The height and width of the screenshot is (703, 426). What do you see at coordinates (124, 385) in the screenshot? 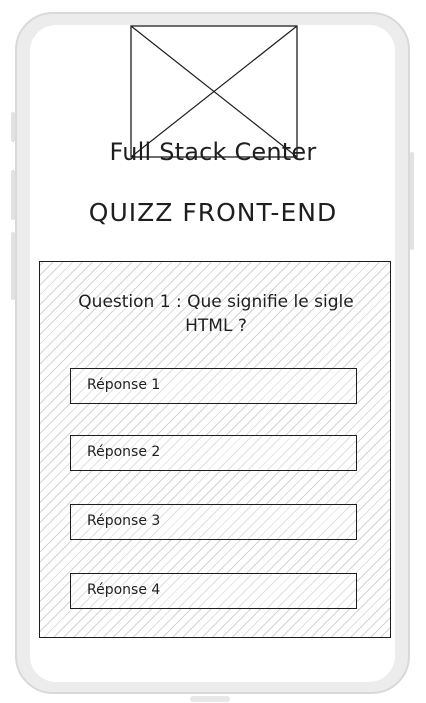
I see `answer-option-1-label: Réponse 1` at bounding box center [124, 385].